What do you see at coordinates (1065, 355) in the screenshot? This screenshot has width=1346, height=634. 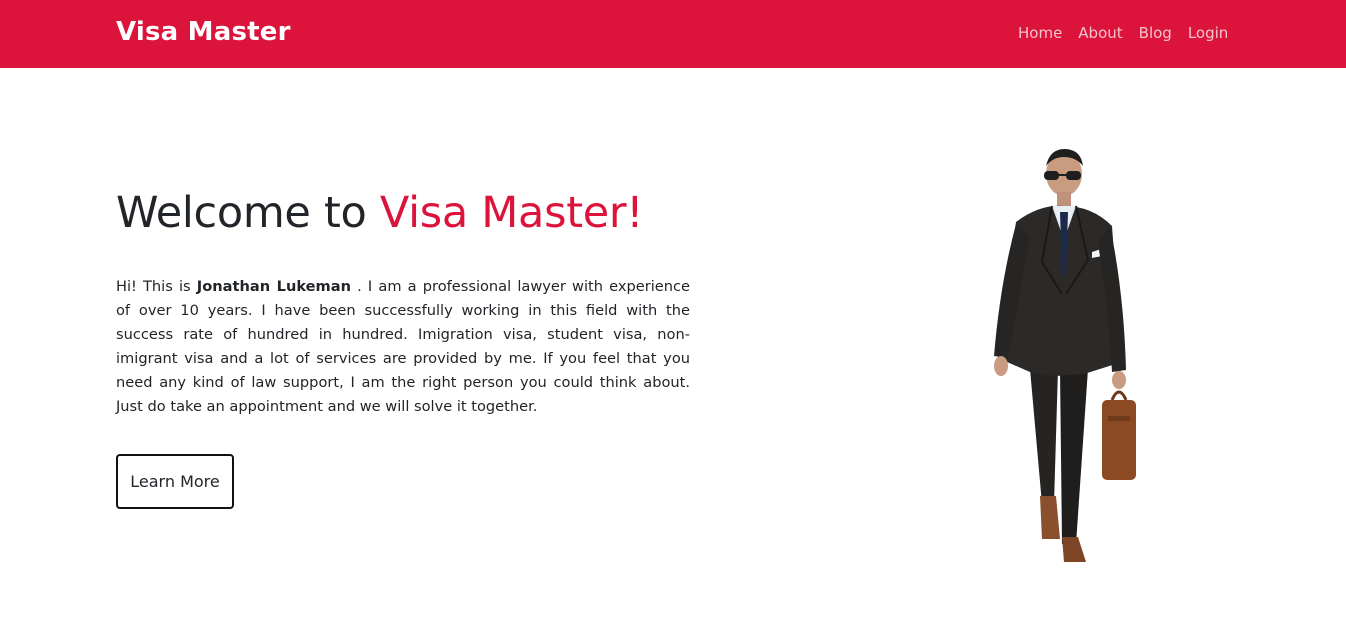 I see `businessman-image` at bounding box center [1065, 355].